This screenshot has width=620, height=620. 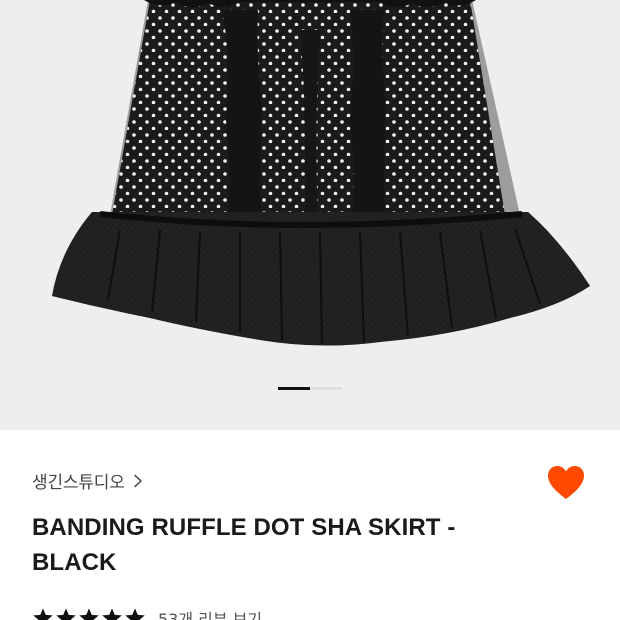 What do you see at coordinates (147, 613) in the screenshot?
I see `rating-row: 53개 리뷰 보기` at bounding box center [147, 613].